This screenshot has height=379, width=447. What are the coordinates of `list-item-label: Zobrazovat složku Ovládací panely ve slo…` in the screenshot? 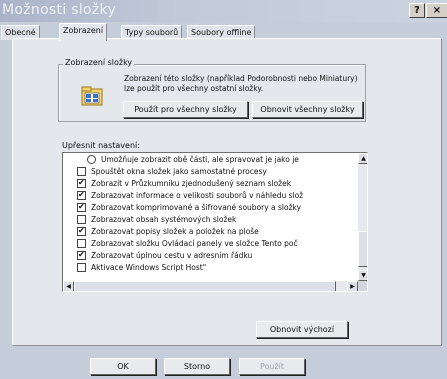 It's located at (194, 243).